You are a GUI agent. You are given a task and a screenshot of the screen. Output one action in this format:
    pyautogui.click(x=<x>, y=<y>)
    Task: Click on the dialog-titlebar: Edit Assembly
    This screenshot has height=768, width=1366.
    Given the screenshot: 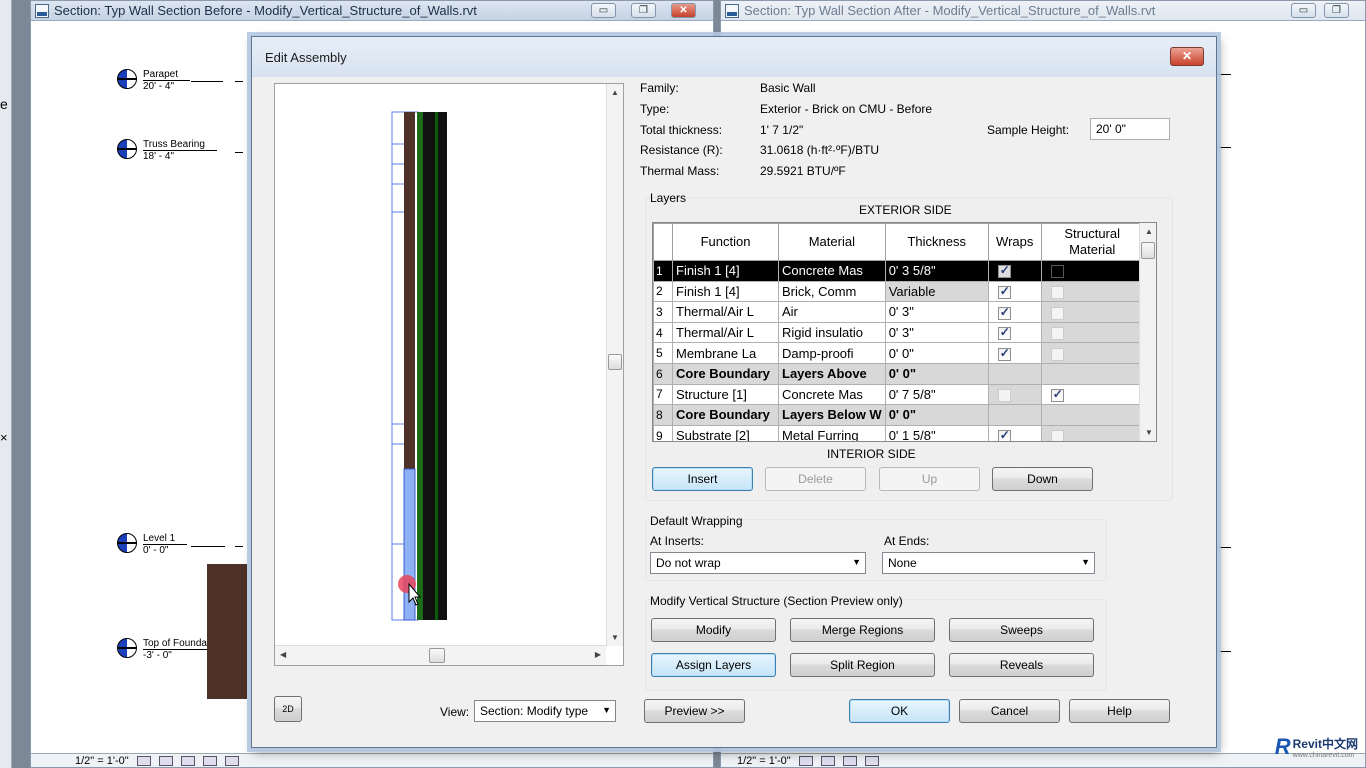 What is the action you would take?
    pyautogui.click(x=734, y=57)
    